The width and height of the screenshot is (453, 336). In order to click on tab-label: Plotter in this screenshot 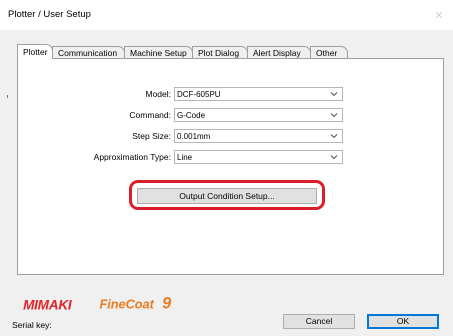, I will do `click(35, 52)`.